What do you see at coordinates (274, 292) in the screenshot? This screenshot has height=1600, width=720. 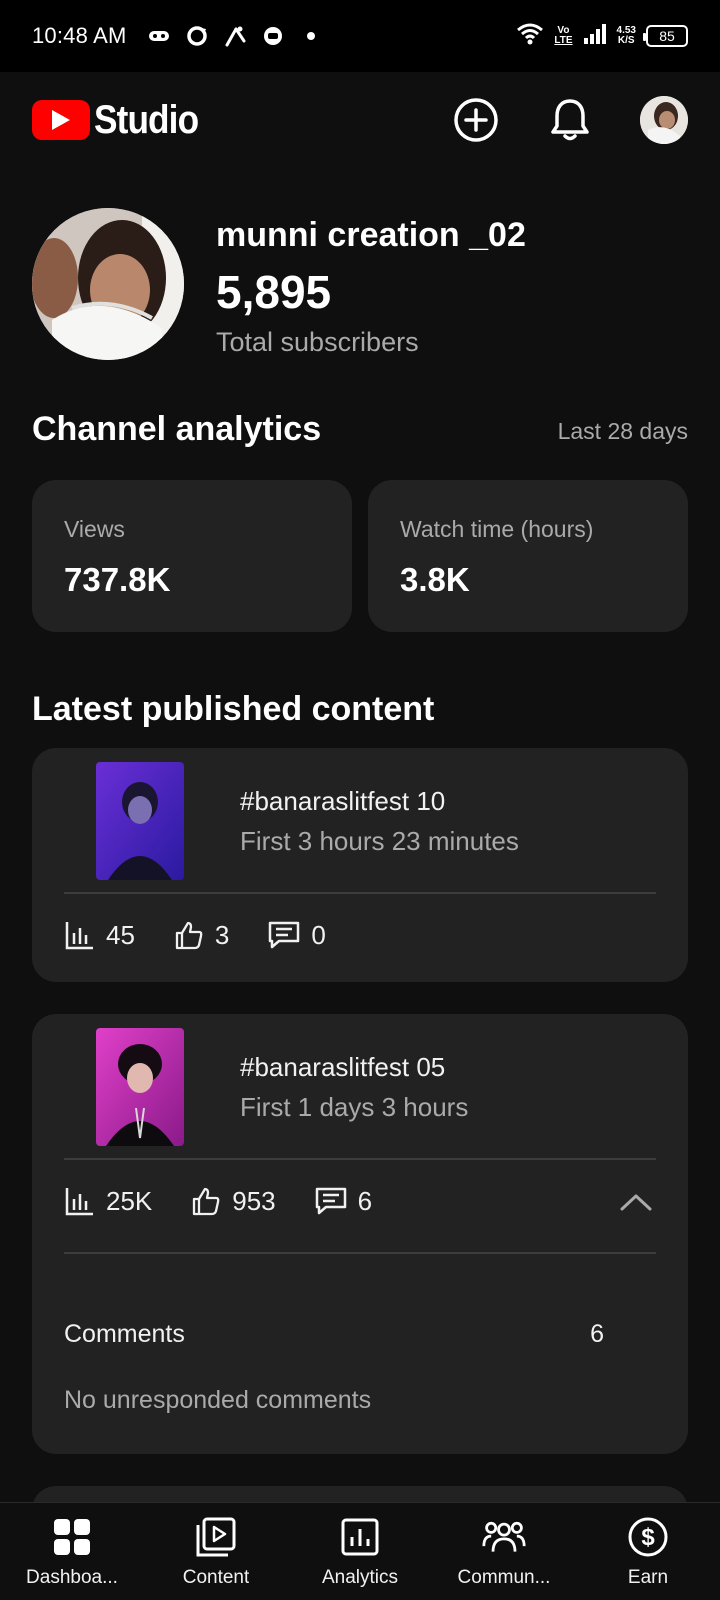 I see `subscriber-count: 5,895` at bounding box center [274, 292].